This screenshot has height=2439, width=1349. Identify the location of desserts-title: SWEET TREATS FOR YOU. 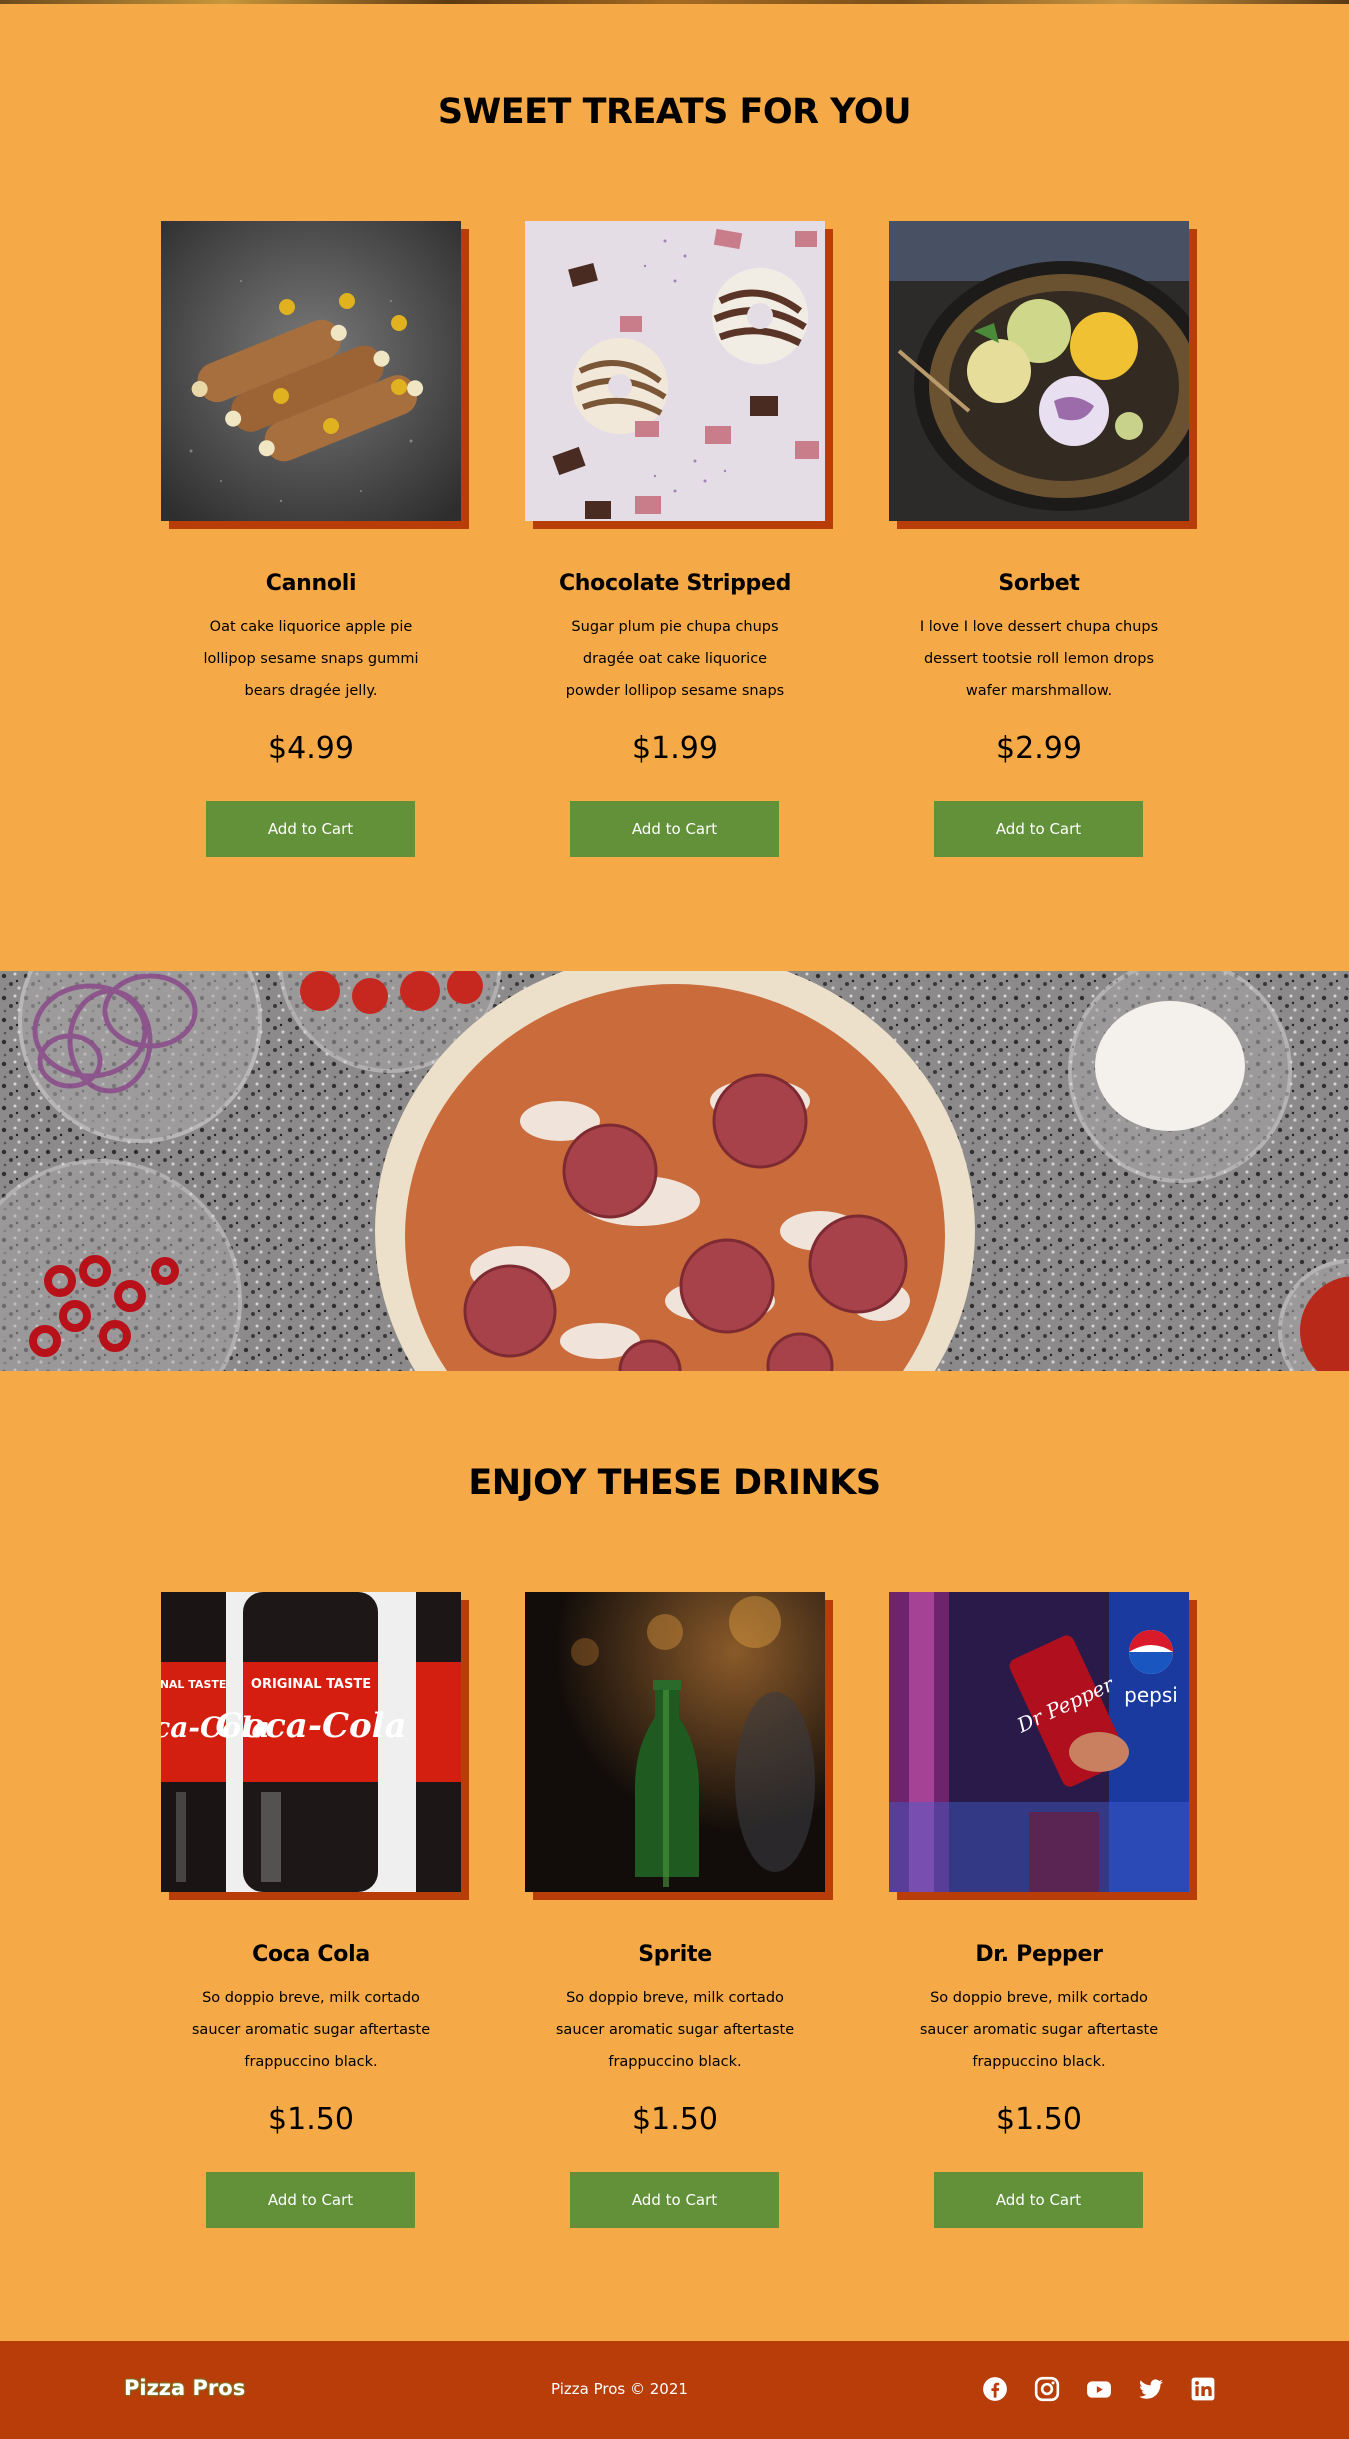
(674, 112).